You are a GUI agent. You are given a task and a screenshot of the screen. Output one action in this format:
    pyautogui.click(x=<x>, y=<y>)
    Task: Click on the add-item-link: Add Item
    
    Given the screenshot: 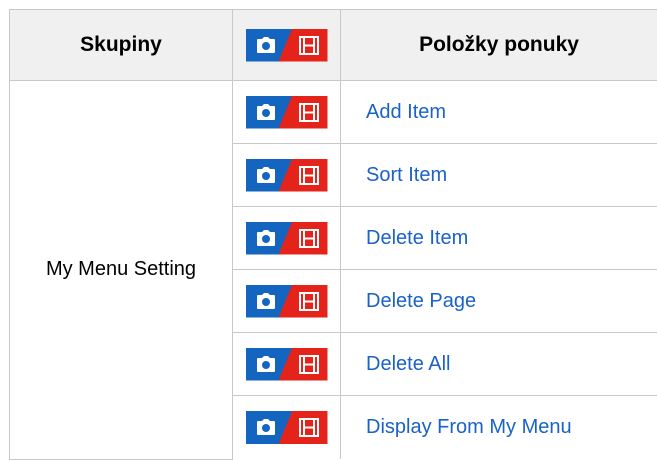 What is the action you would take?
    pyautogui.click(x=406, y=112)
    